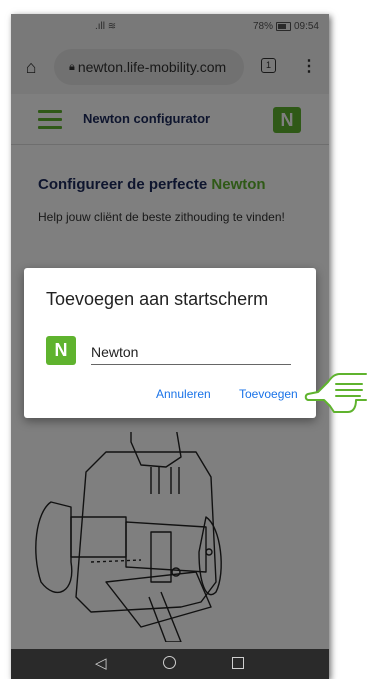  What do you see at coordinates (191, 352) in the screenshot?
I see `shortcut-name-input` at bounding box center [191, 352].